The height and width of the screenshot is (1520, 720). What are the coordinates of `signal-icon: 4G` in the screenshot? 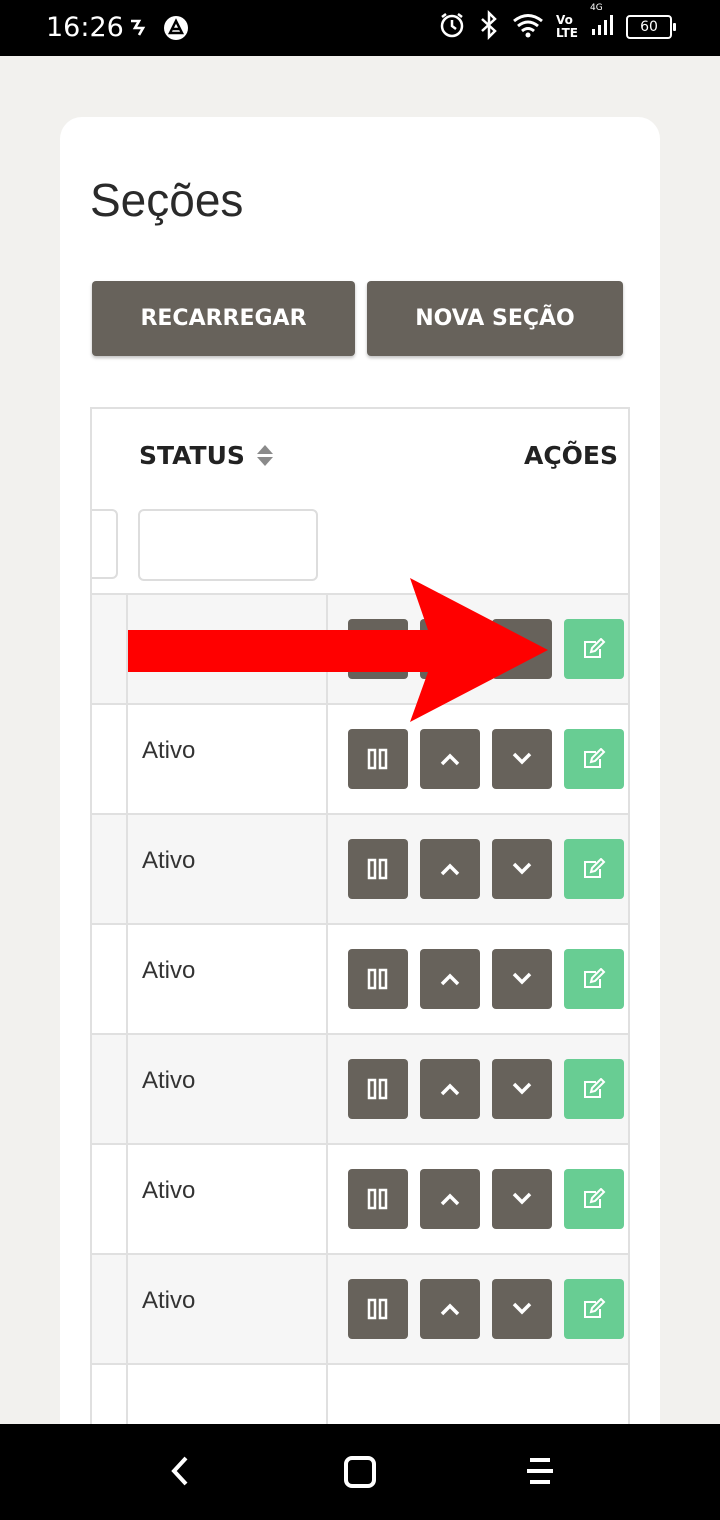 It's located at (602, 22).